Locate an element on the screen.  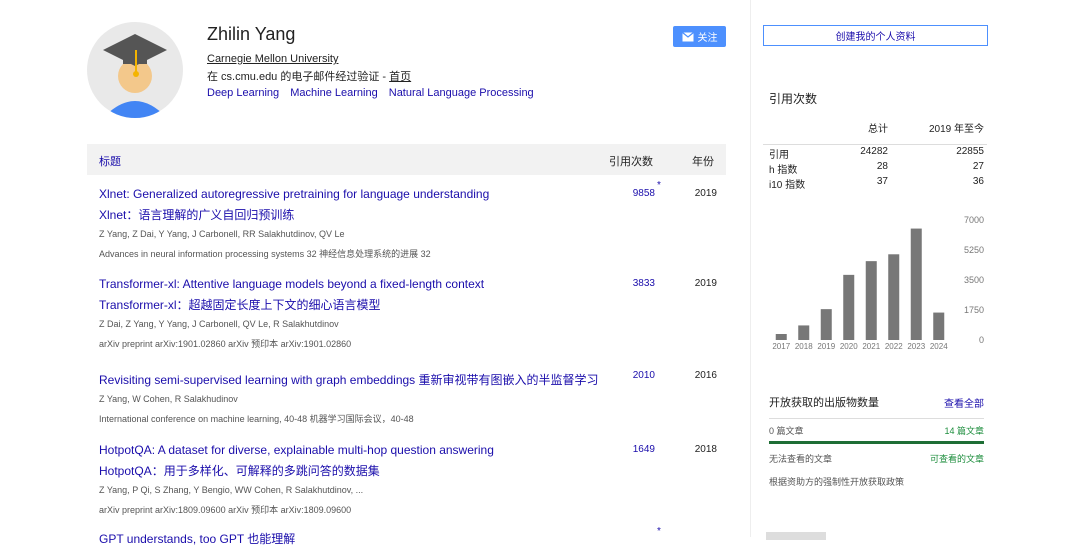
chart-bar-2018 is located at coordinates (804, 332).